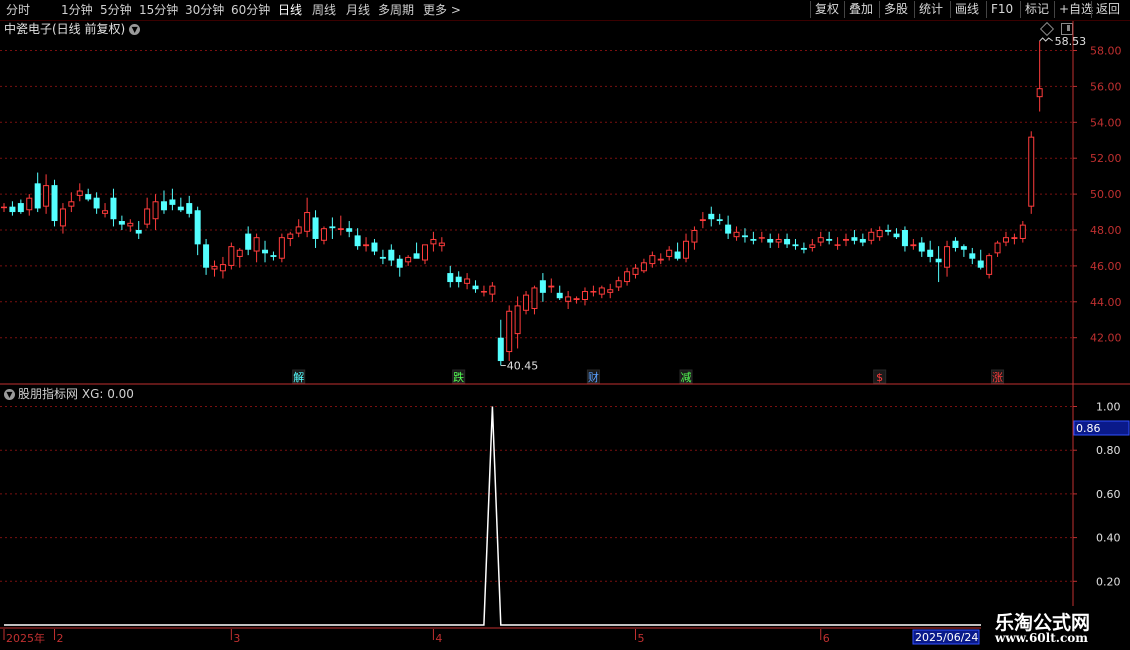 The width and height of the screenshot is (1130, 650). Describe the element at coordinates (458, 377) in the screenshot. I see `event-marker-label: 跌` at that location.